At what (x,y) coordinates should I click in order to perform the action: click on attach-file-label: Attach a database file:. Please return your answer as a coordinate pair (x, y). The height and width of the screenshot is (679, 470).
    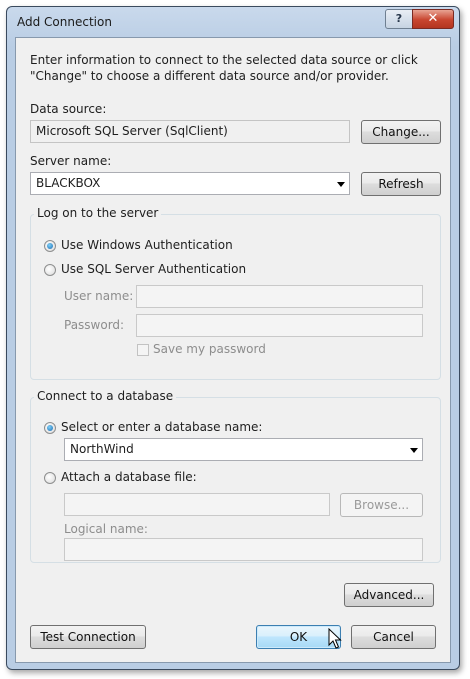
    Looking at the image, I should click on (129, 477).